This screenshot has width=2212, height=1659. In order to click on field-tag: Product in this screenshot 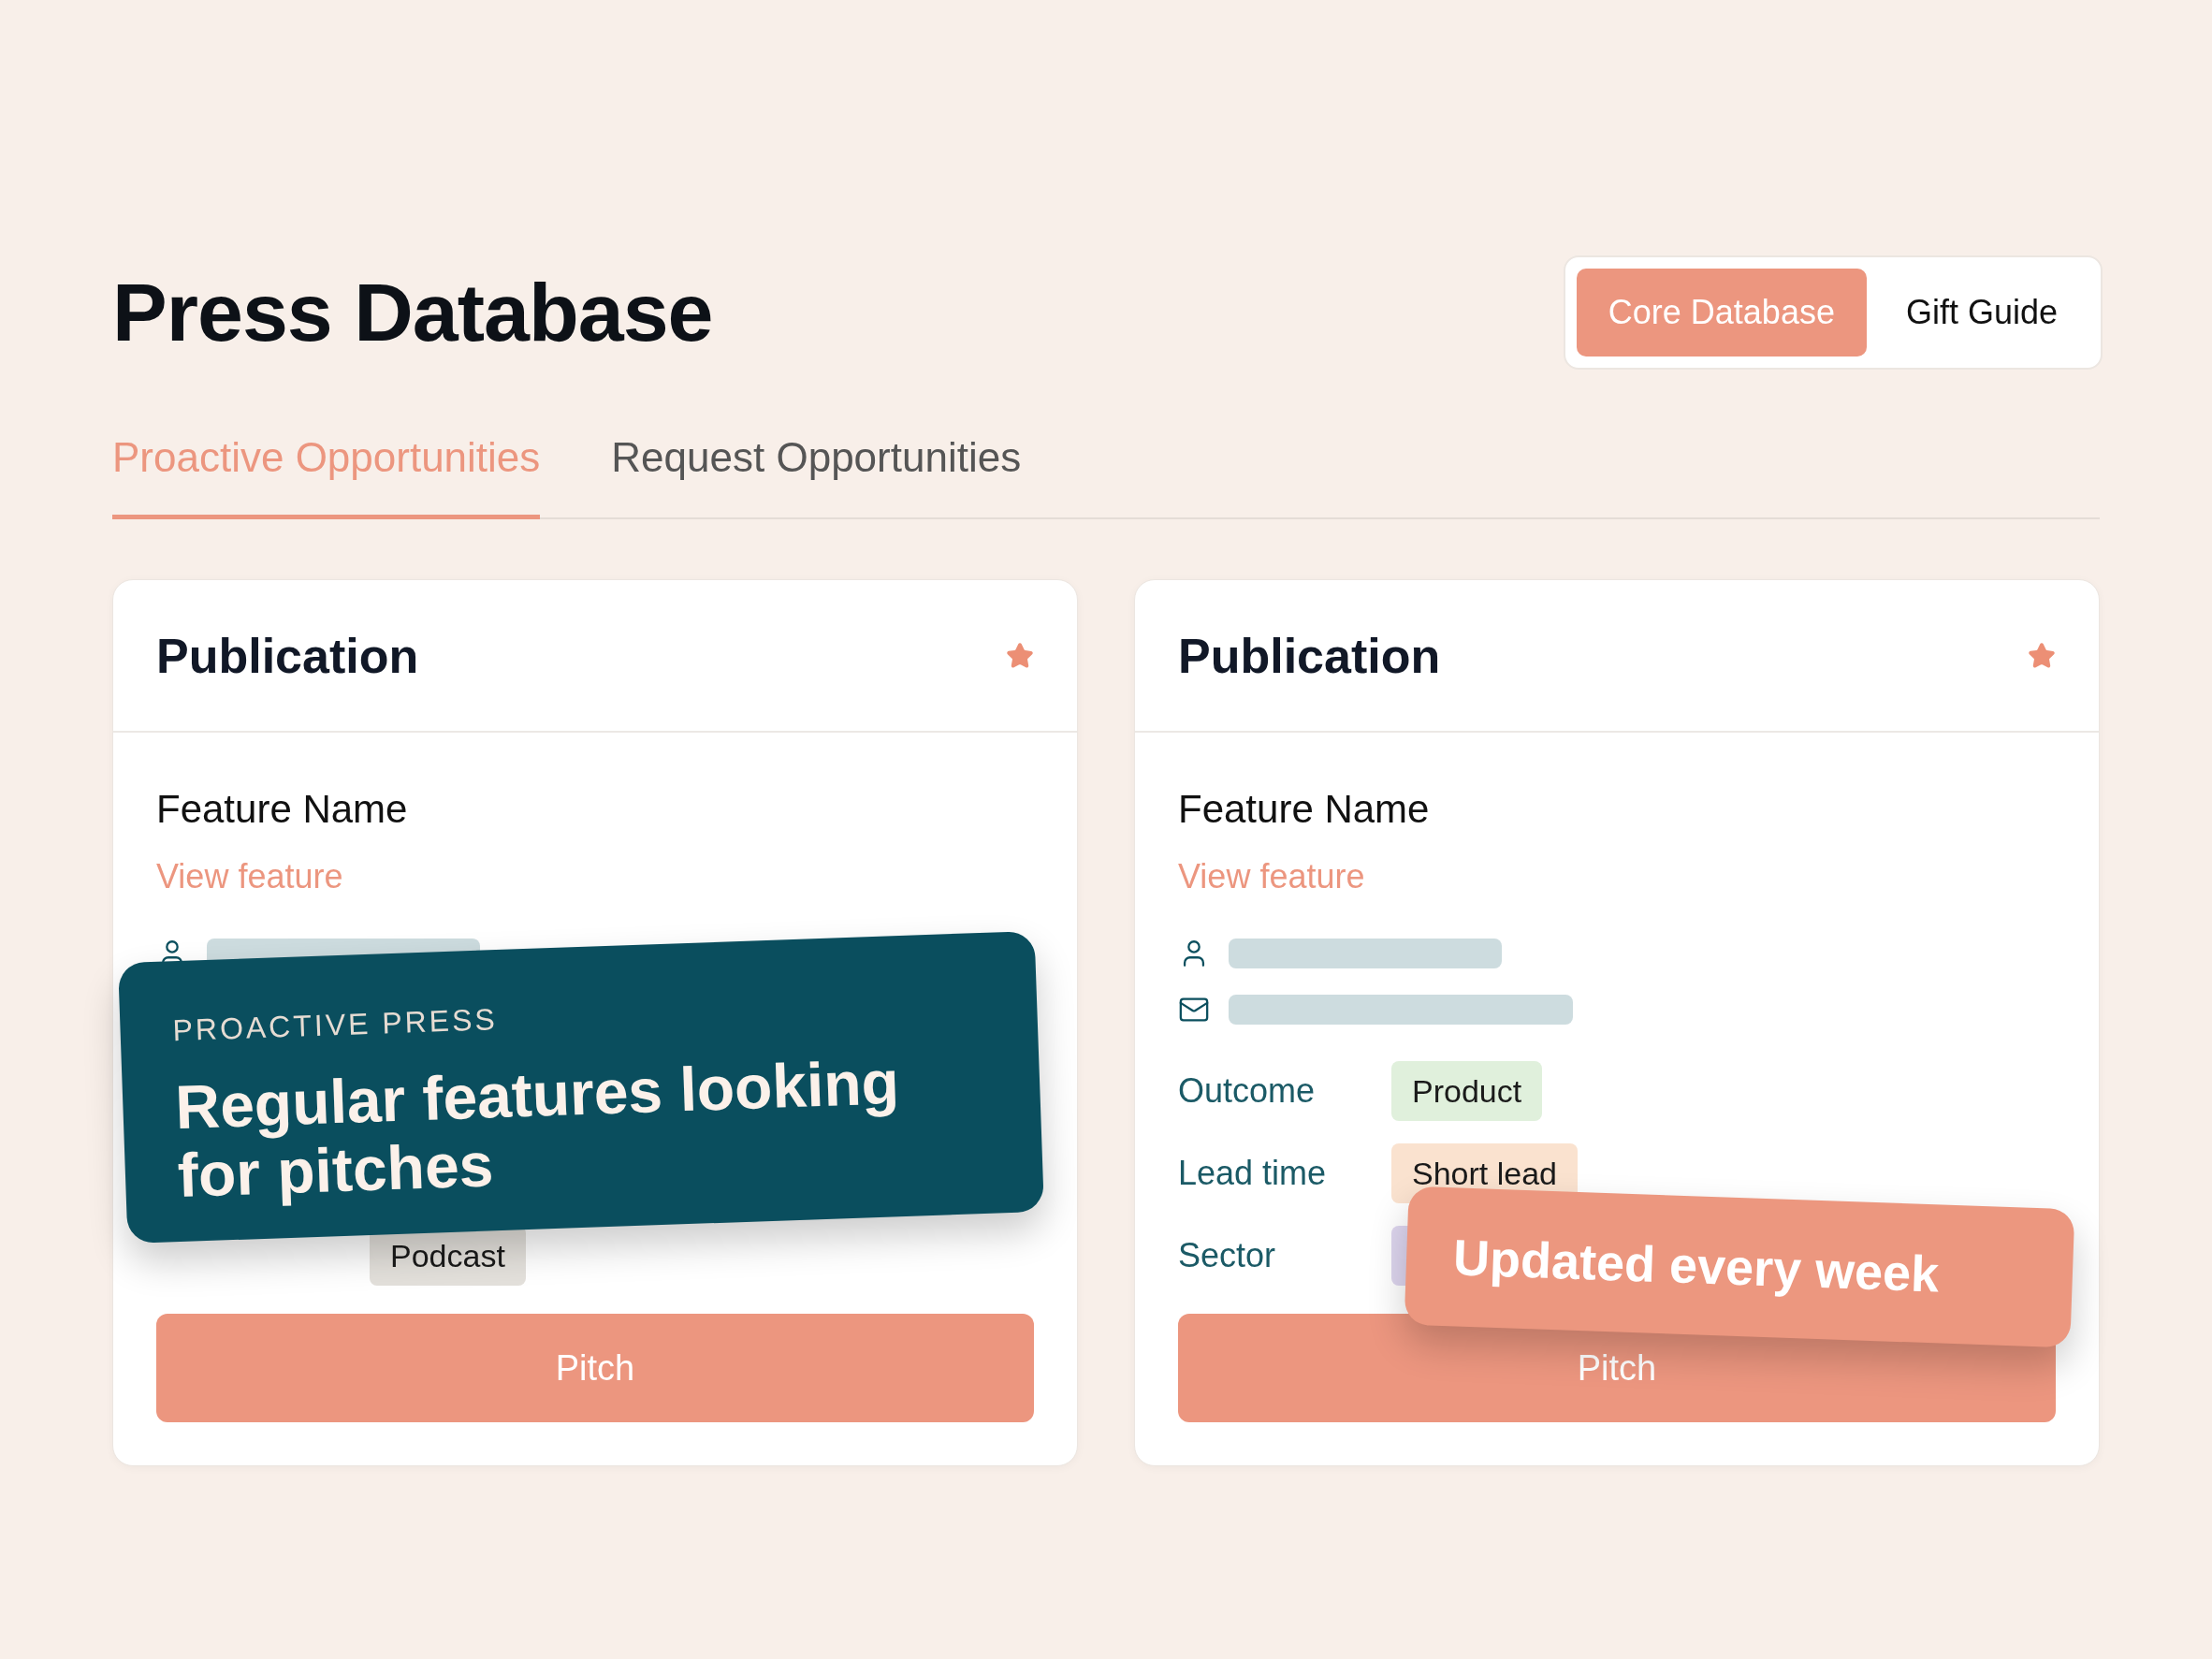, I will do `click(1467, 1091)`.